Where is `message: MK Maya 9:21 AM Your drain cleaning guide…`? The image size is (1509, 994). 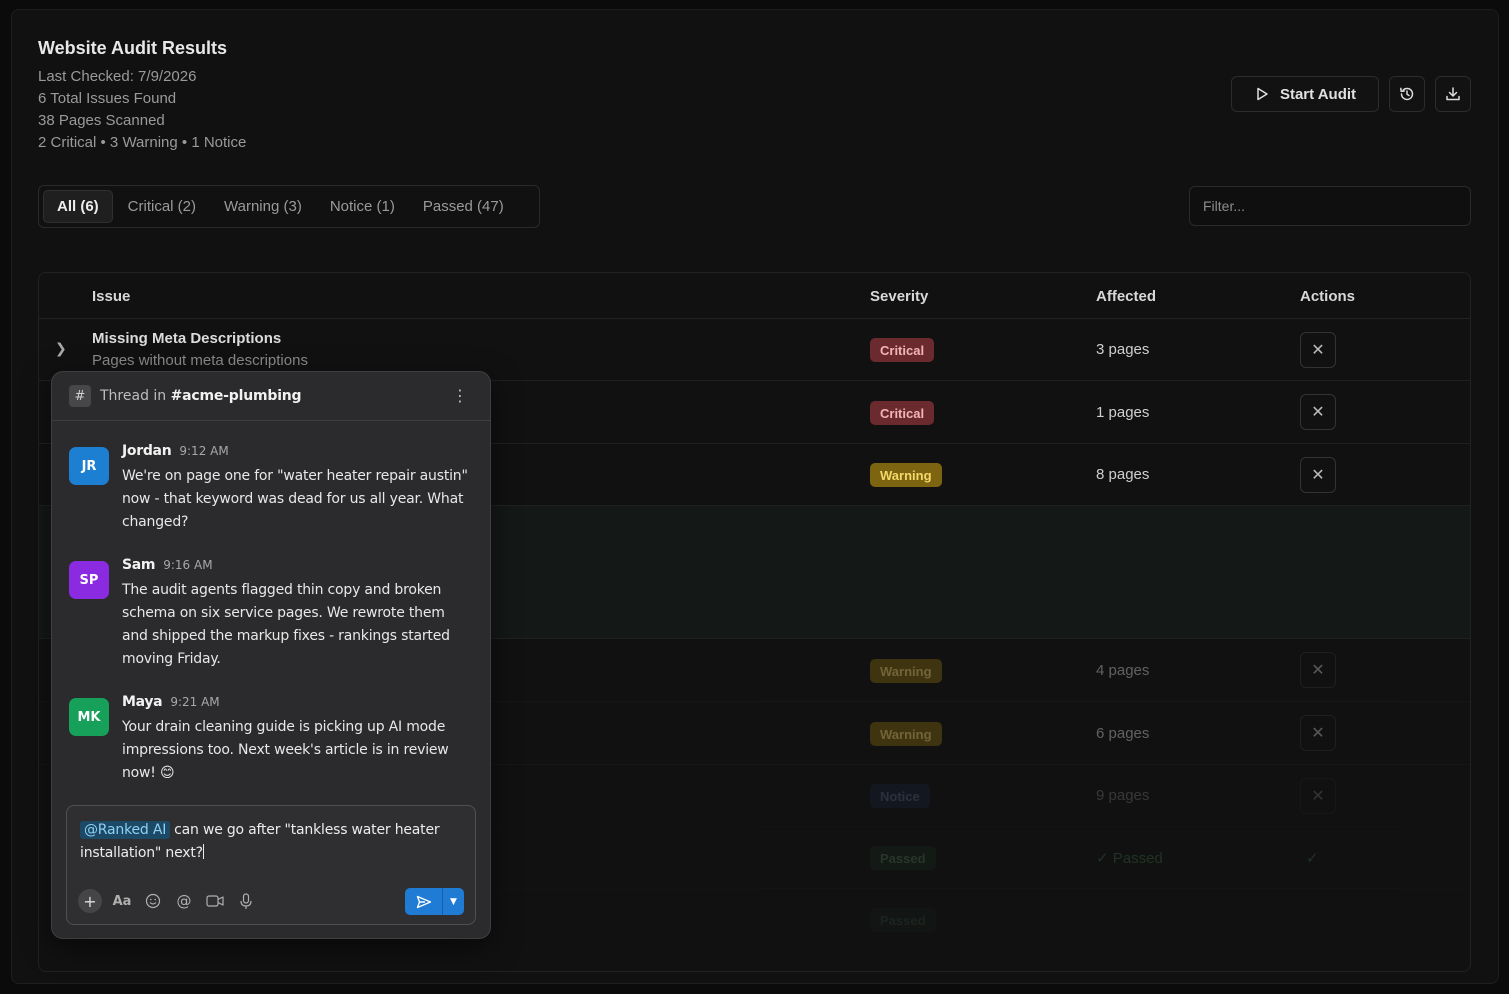
message: MK Maya 9:21 AM Your drain cleaning guide… is located at coordinates (269, 739).